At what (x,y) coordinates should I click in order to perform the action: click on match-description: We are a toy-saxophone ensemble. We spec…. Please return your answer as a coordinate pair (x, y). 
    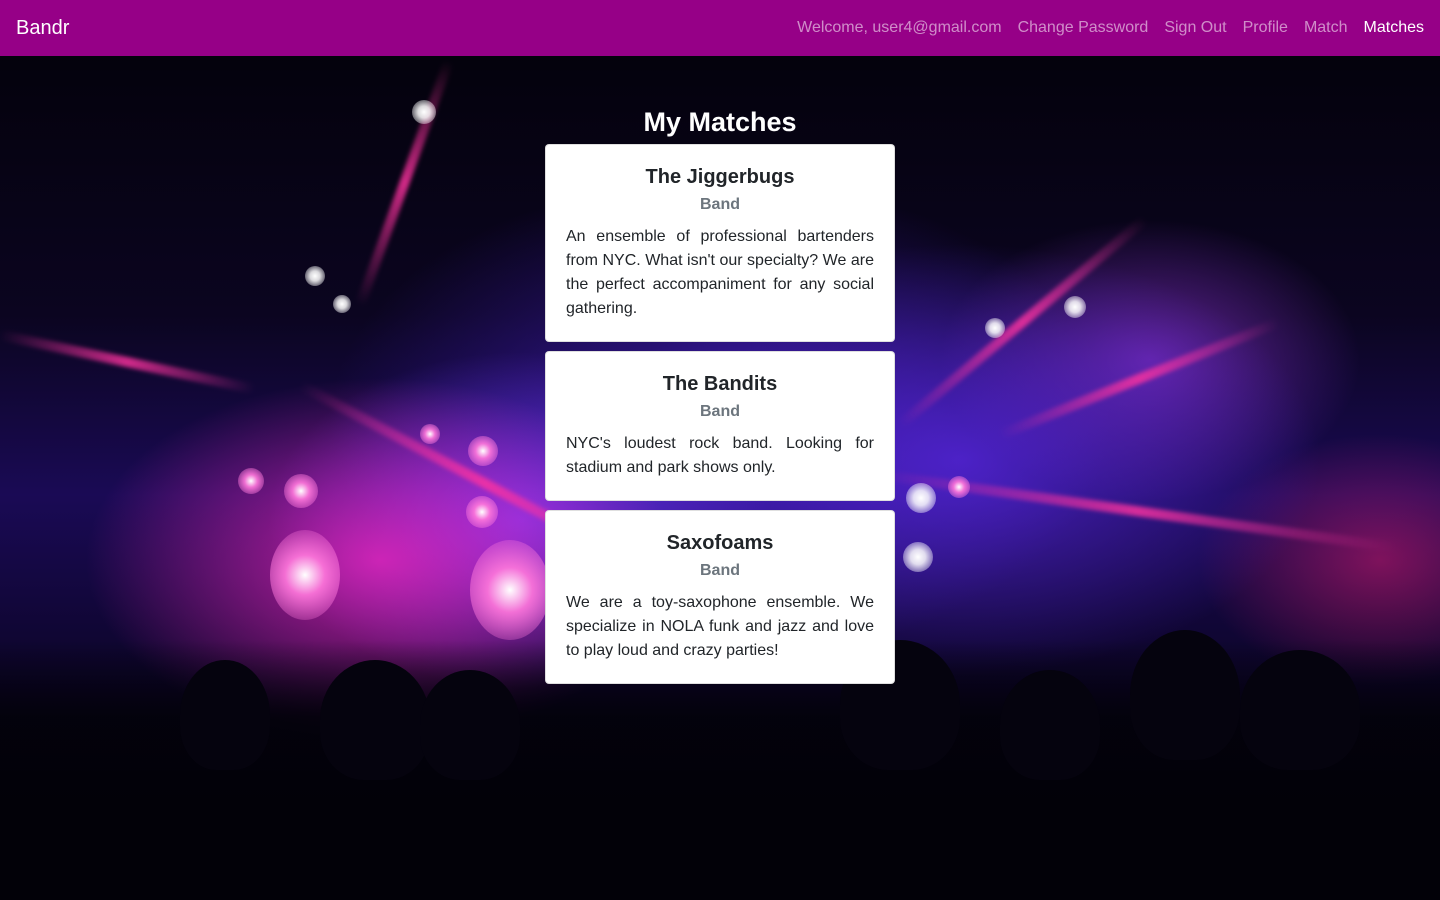
    Looking at the image, I should click on (720, 626).